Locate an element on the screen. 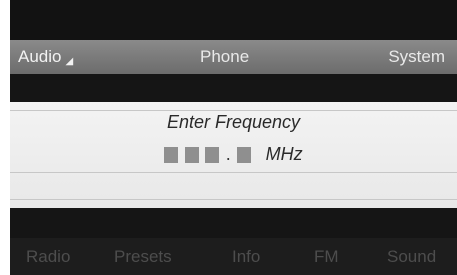 The width and height of the screenshot is (457, 275). gap-band is located at coordinates (233, 88).